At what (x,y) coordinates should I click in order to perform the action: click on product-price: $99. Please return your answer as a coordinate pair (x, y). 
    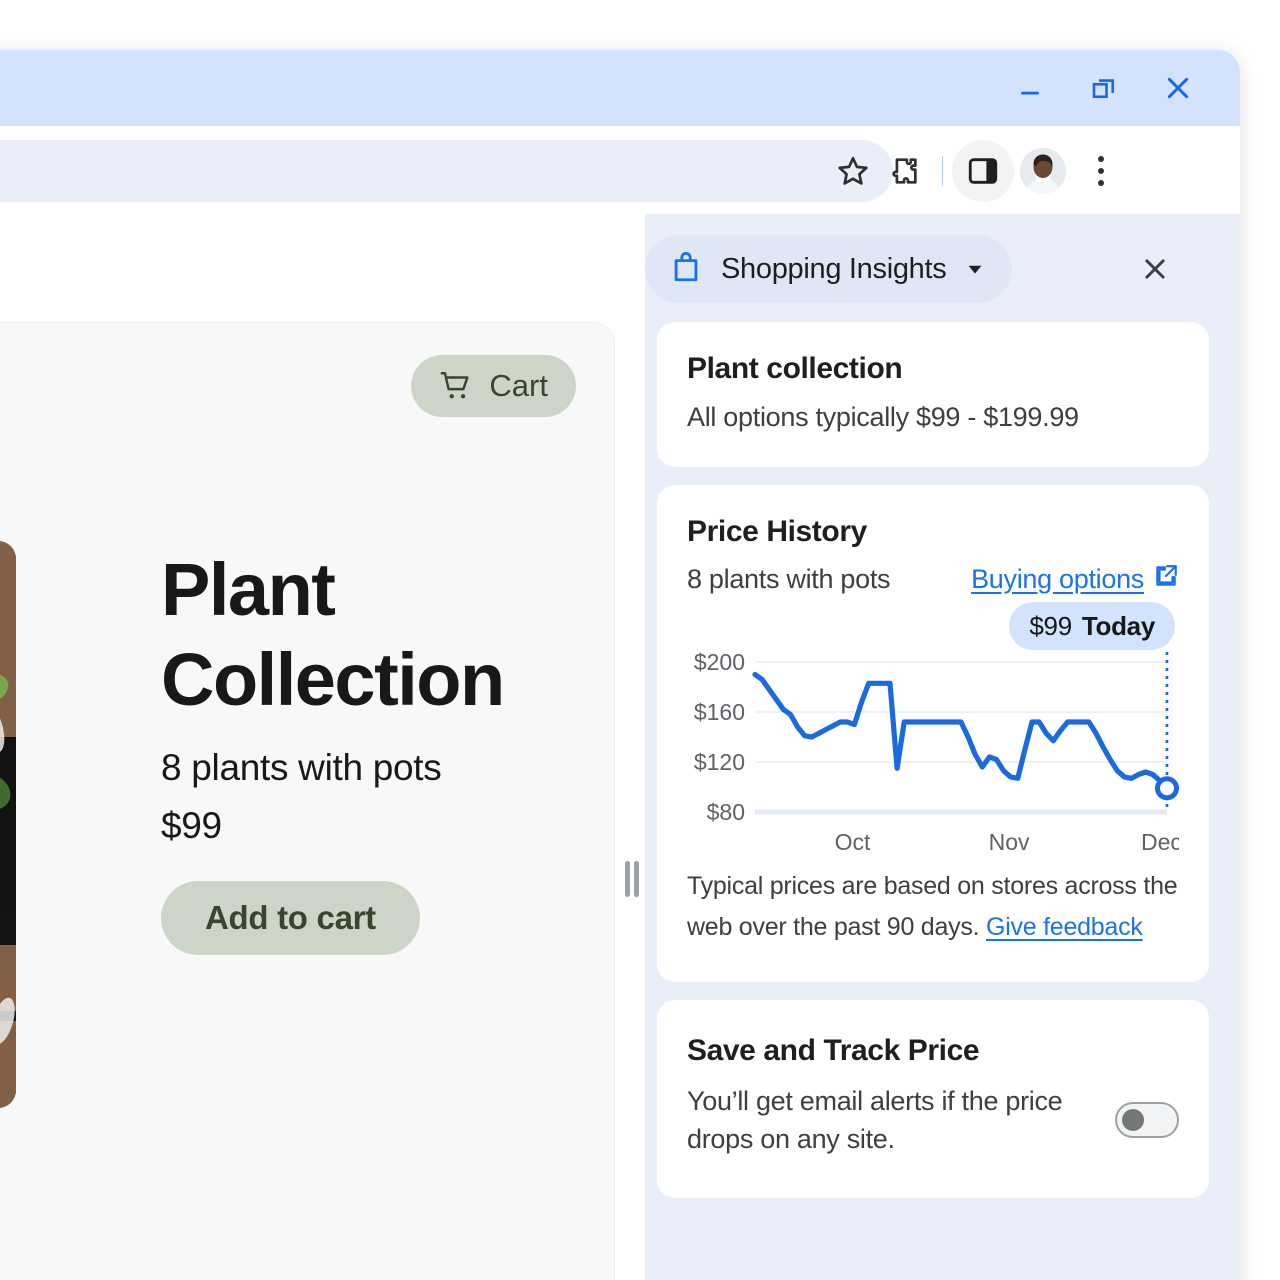
    Looking at the image, I should click on (191, 825).